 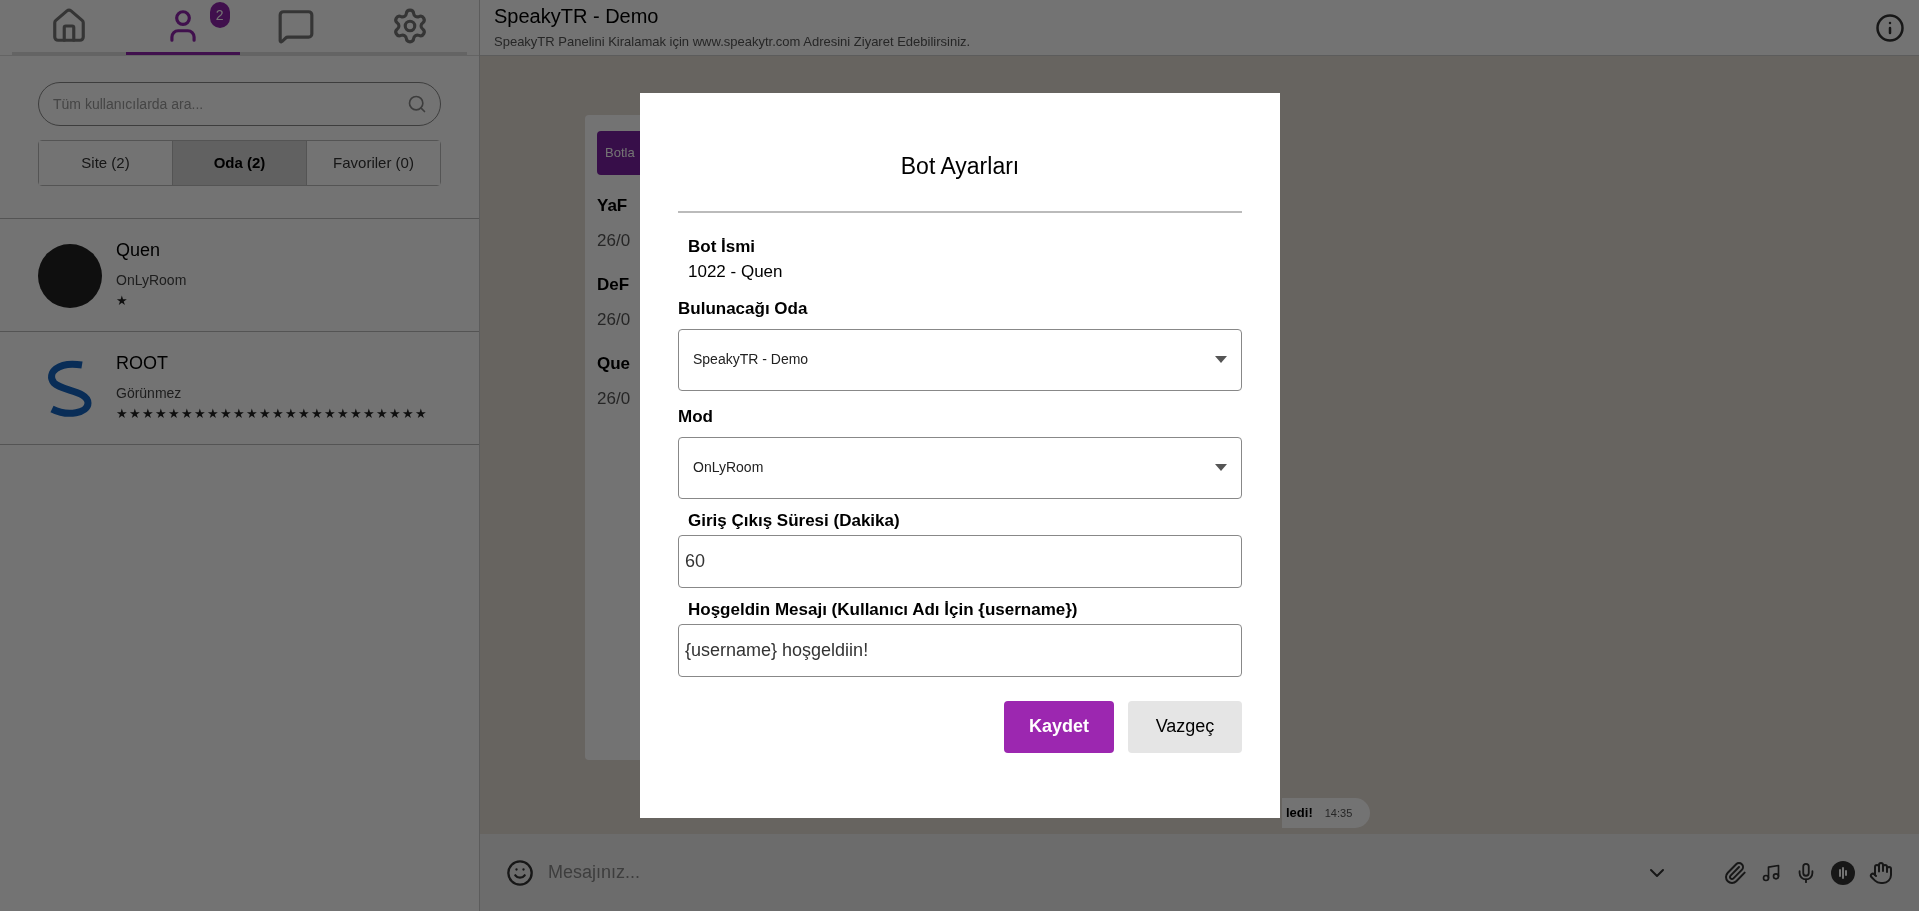 What do you see at coordinates (123, 301) in the screenshot?
I see `rank-stars: ★` at bounding box center [123, 301].